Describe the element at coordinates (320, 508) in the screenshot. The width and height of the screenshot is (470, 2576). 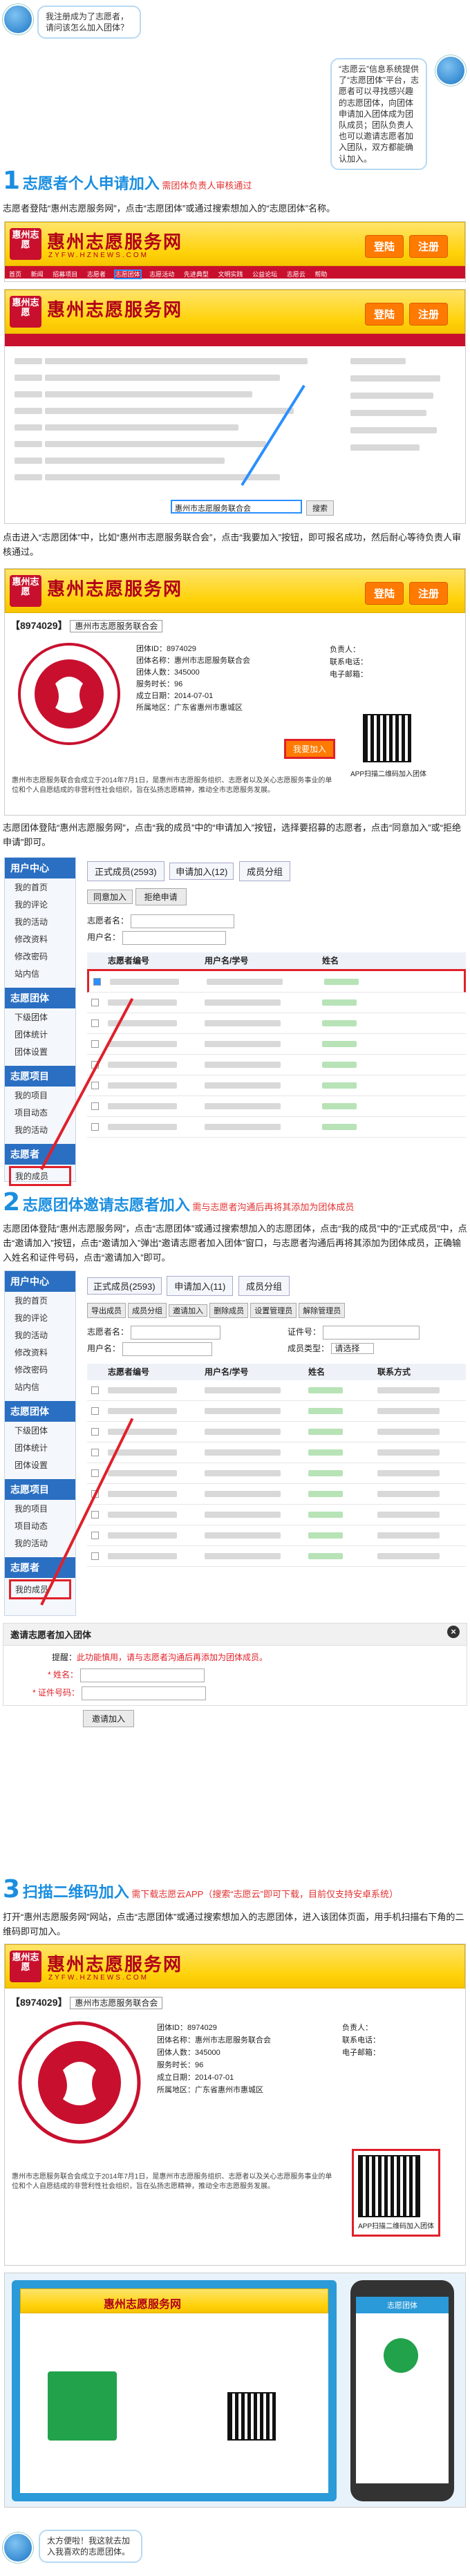
I see `group-search-button: 搜索` at that location.